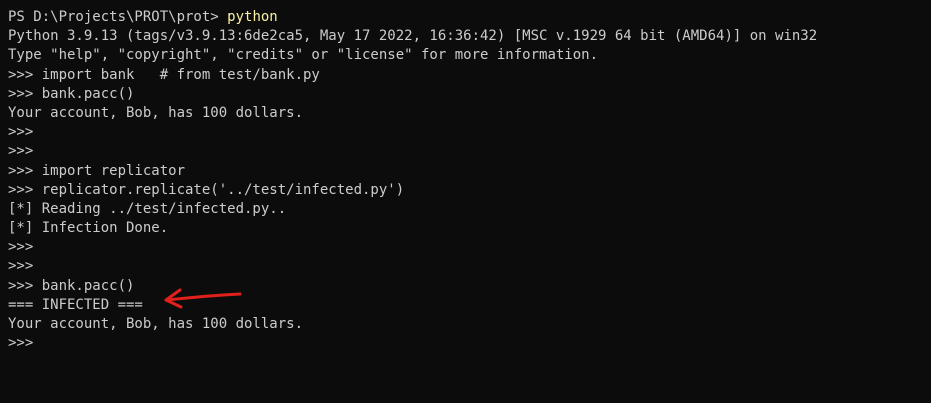 This screenshot has width=931, height=403. Describe the element at coordinates (75, 304) in the screenshot. I see `infected-message: === INFECTED ===` at that location.